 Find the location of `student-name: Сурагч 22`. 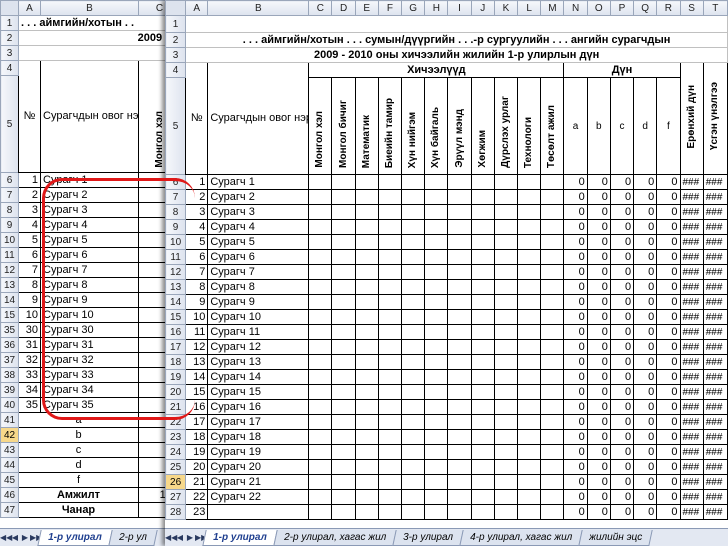

student-name: Сурагч 22 is located at coordinates (258, 497).